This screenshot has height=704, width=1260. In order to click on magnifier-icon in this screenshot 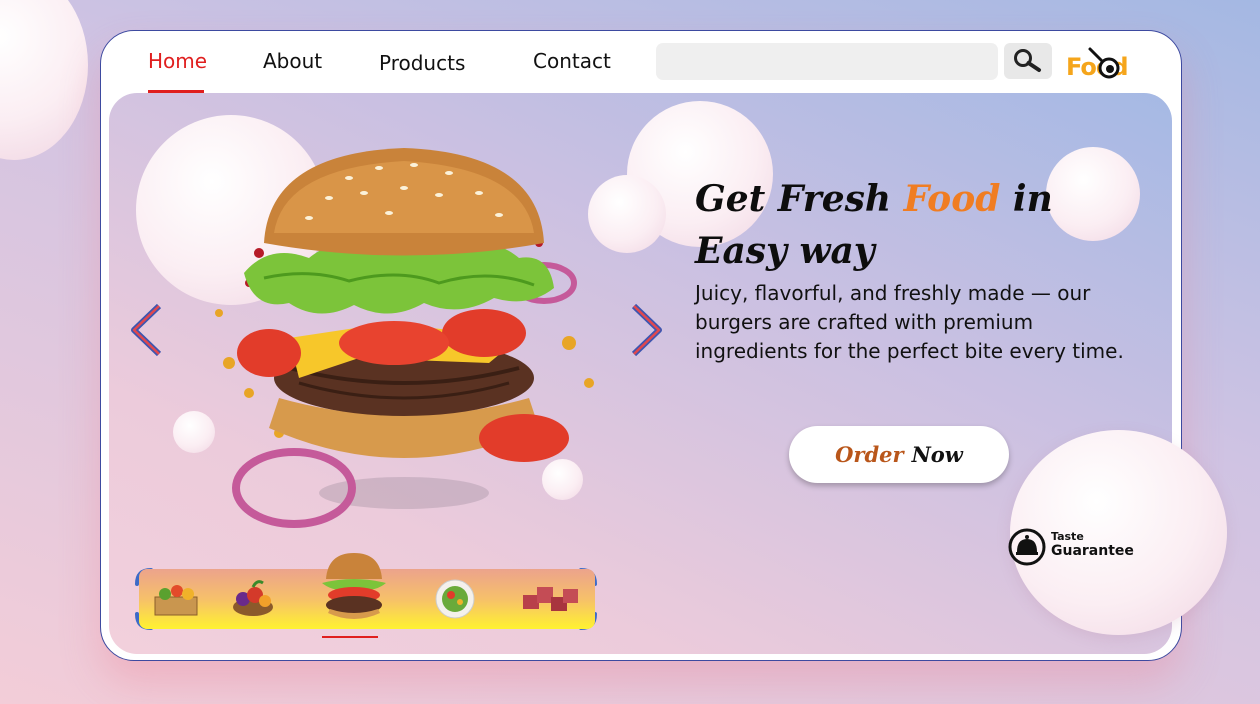, I will do `click(1027, 60)`.